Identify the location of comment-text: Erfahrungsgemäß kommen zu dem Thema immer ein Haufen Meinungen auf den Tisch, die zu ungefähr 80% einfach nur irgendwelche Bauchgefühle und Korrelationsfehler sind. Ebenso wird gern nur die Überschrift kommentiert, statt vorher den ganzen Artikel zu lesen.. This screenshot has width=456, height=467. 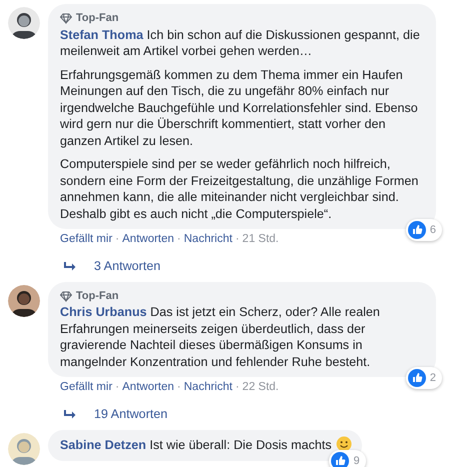
(239, 107).